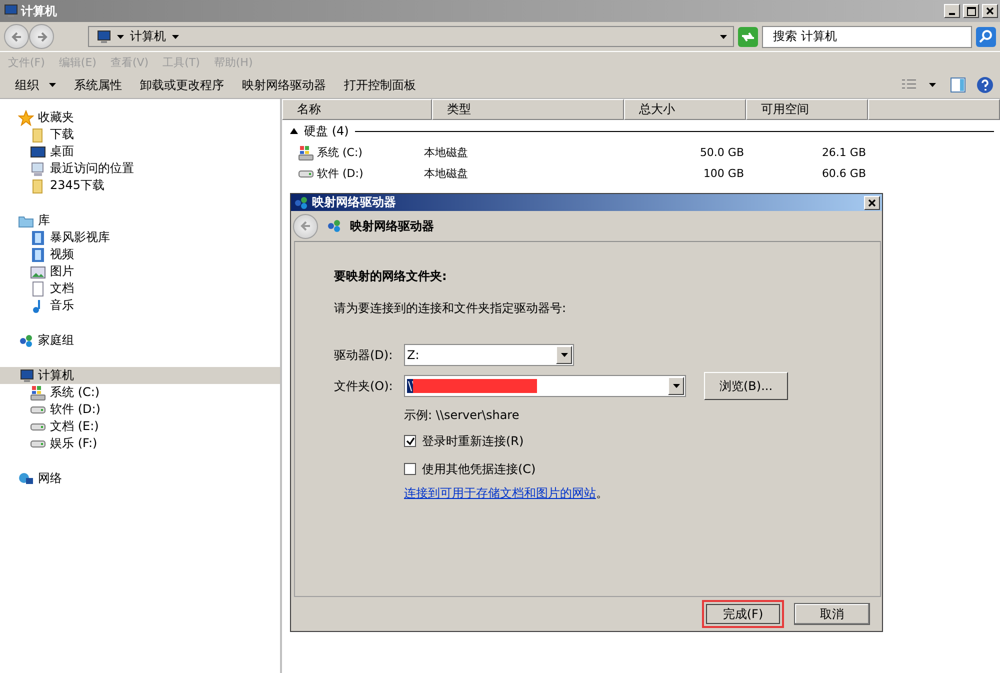 This screenshot has height=673, width=1000. Describe the element at coordinates (326, 131) in the screenshot. I see `group-header: 硬盘 (4)` at that location.